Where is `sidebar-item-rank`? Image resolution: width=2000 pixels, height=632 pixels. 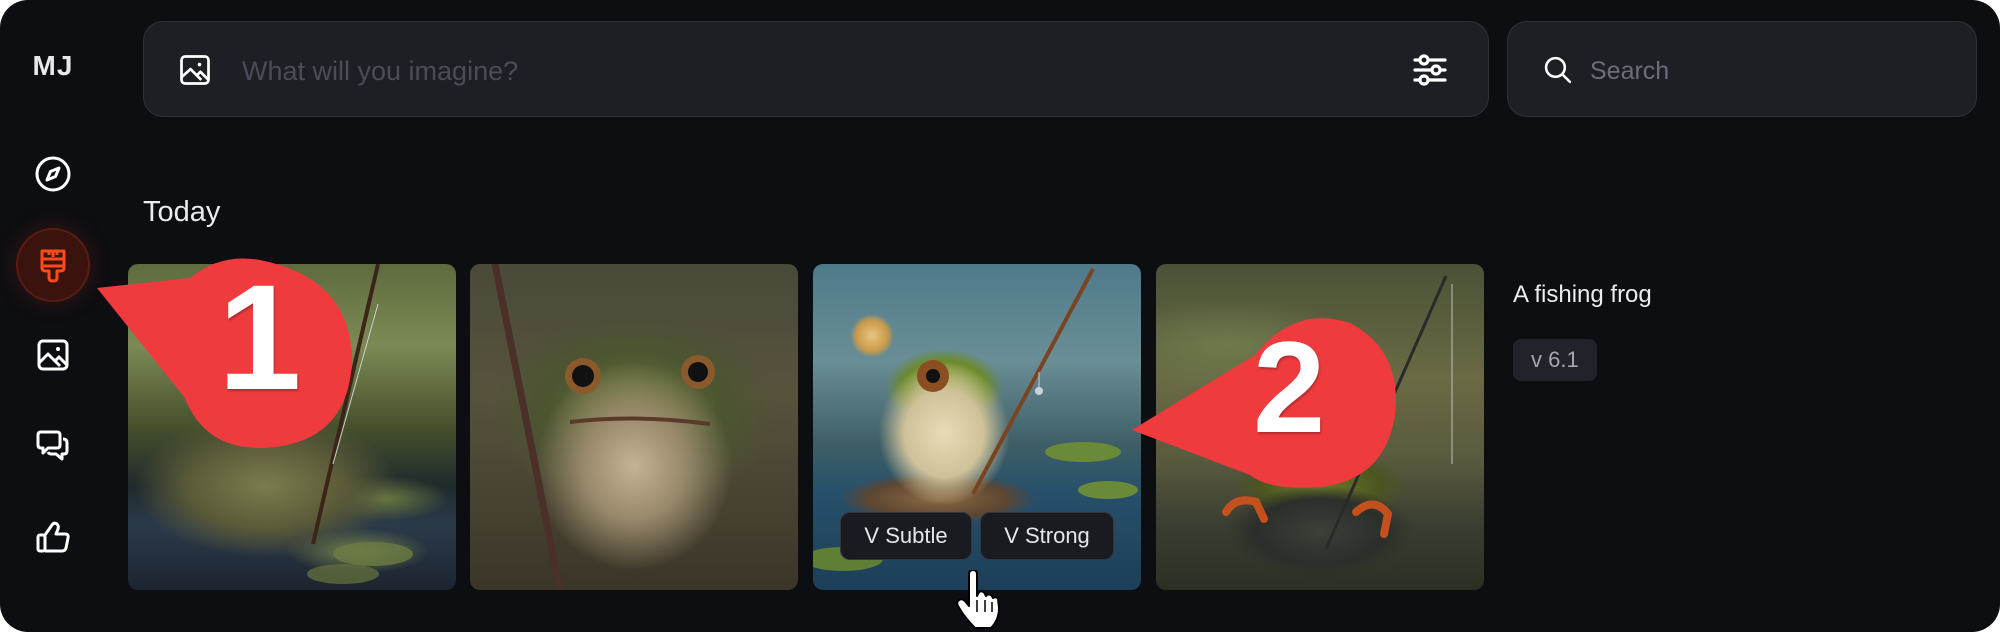 sidebar-item-rank is located at coordinates (53, 537).